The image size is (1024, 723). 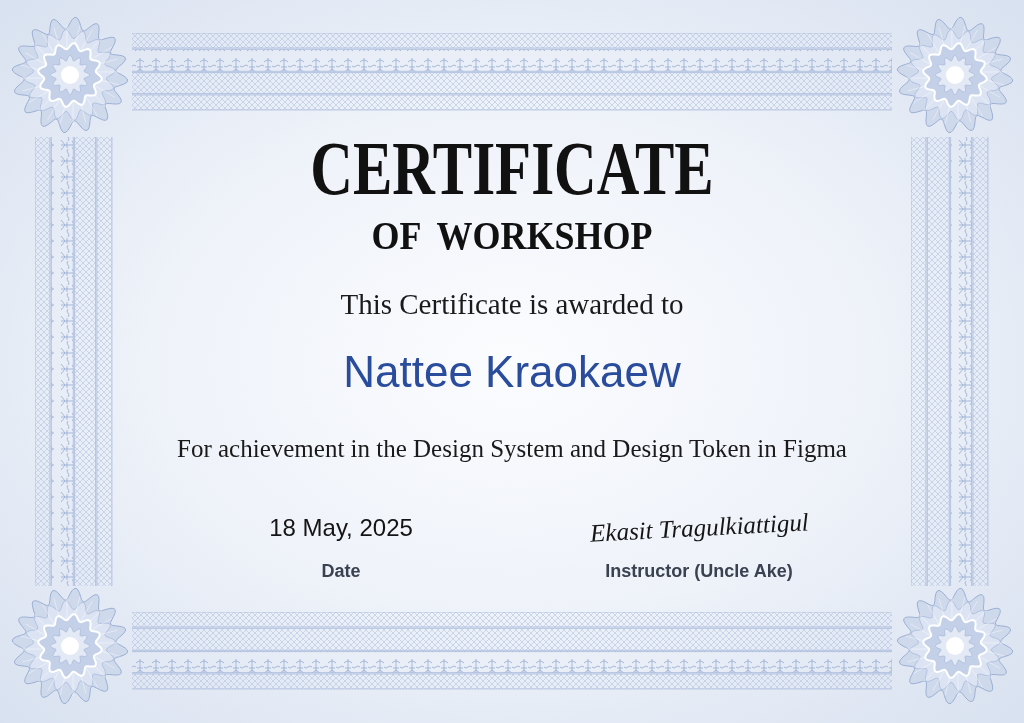 What do you see at coordinates (512, 168) in the screenshot?
I see `certificate-title: CERTIFICATE` at bounding box center [512, 168].